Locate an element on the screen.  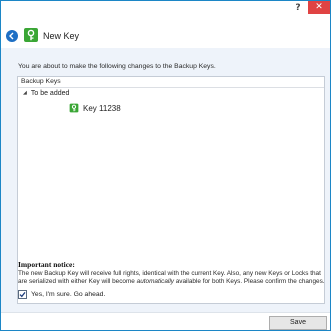
back-arrow-icon is located at coordinates (11, 36).